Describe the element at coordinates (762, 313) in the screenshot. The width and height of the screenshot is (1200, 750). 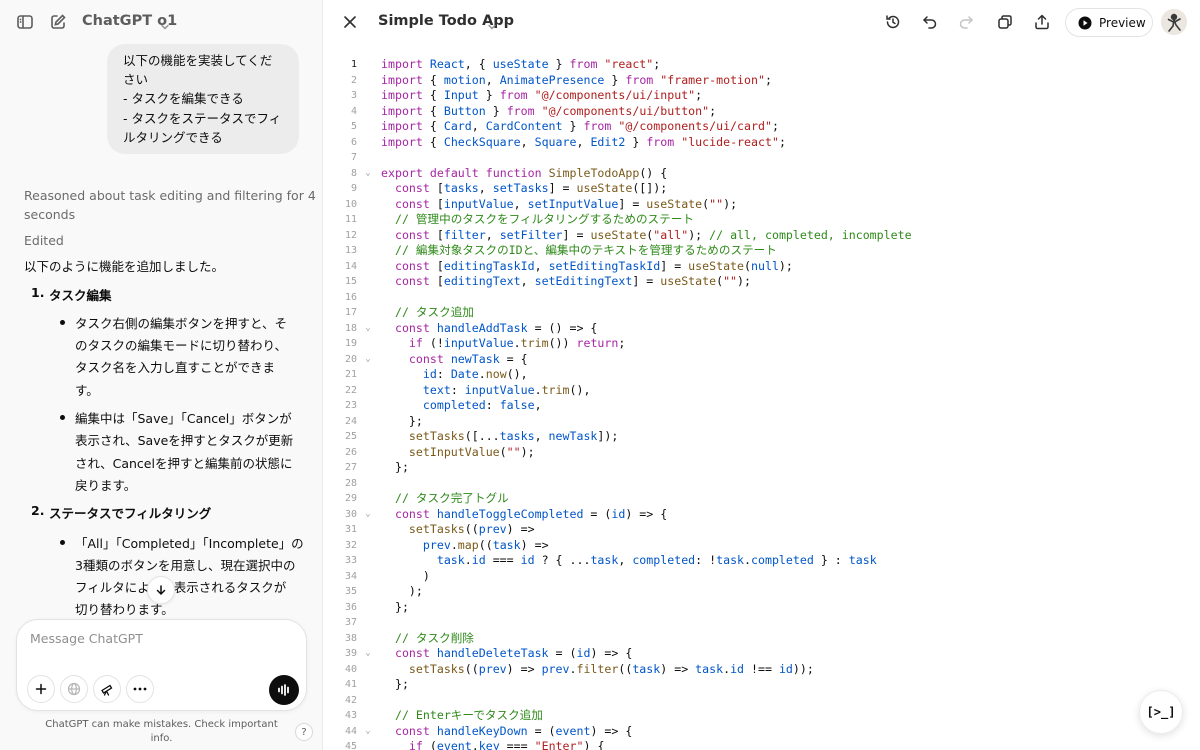
I see `code-line: 17 // タスク追加` at that location.